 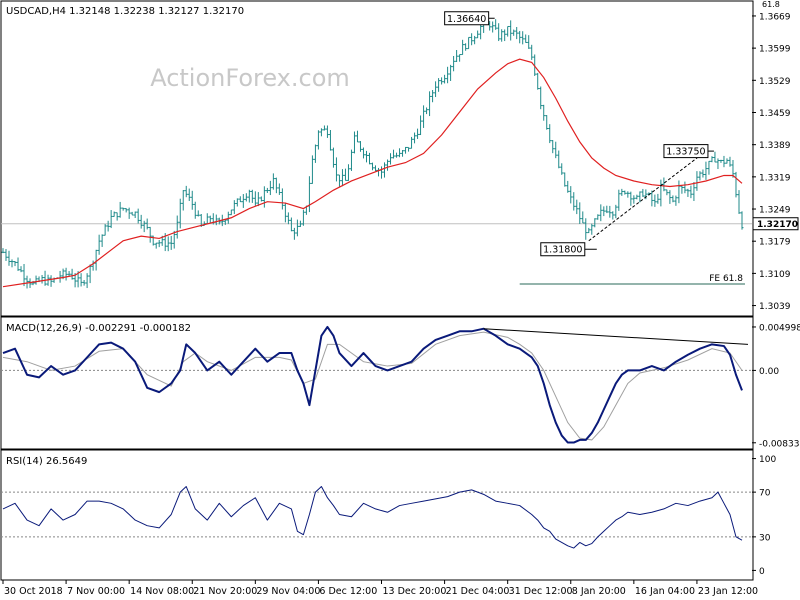 What do you see at coordinates (599, 591) in the screenshot?
I see `time-tick-label: 8 Jan 20:00` at bounding box center [599, 591].